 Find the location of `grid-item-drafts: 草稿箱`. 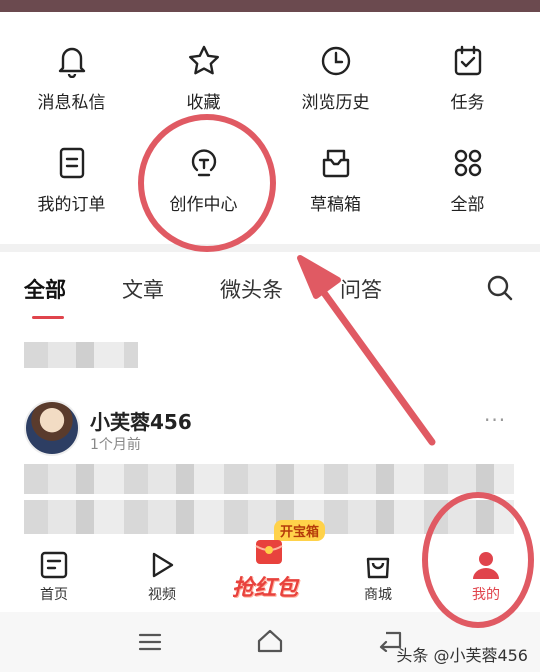

grid-item-drafts: 草稿箱 is located at coordinates (335, 196).